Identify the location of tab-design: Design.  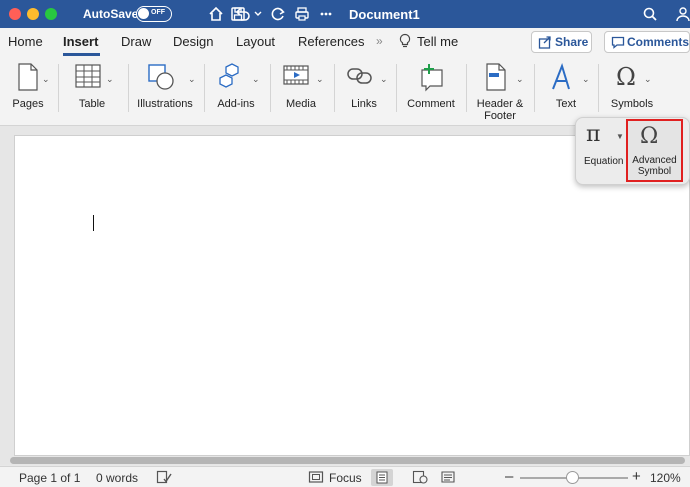
(193, 41).